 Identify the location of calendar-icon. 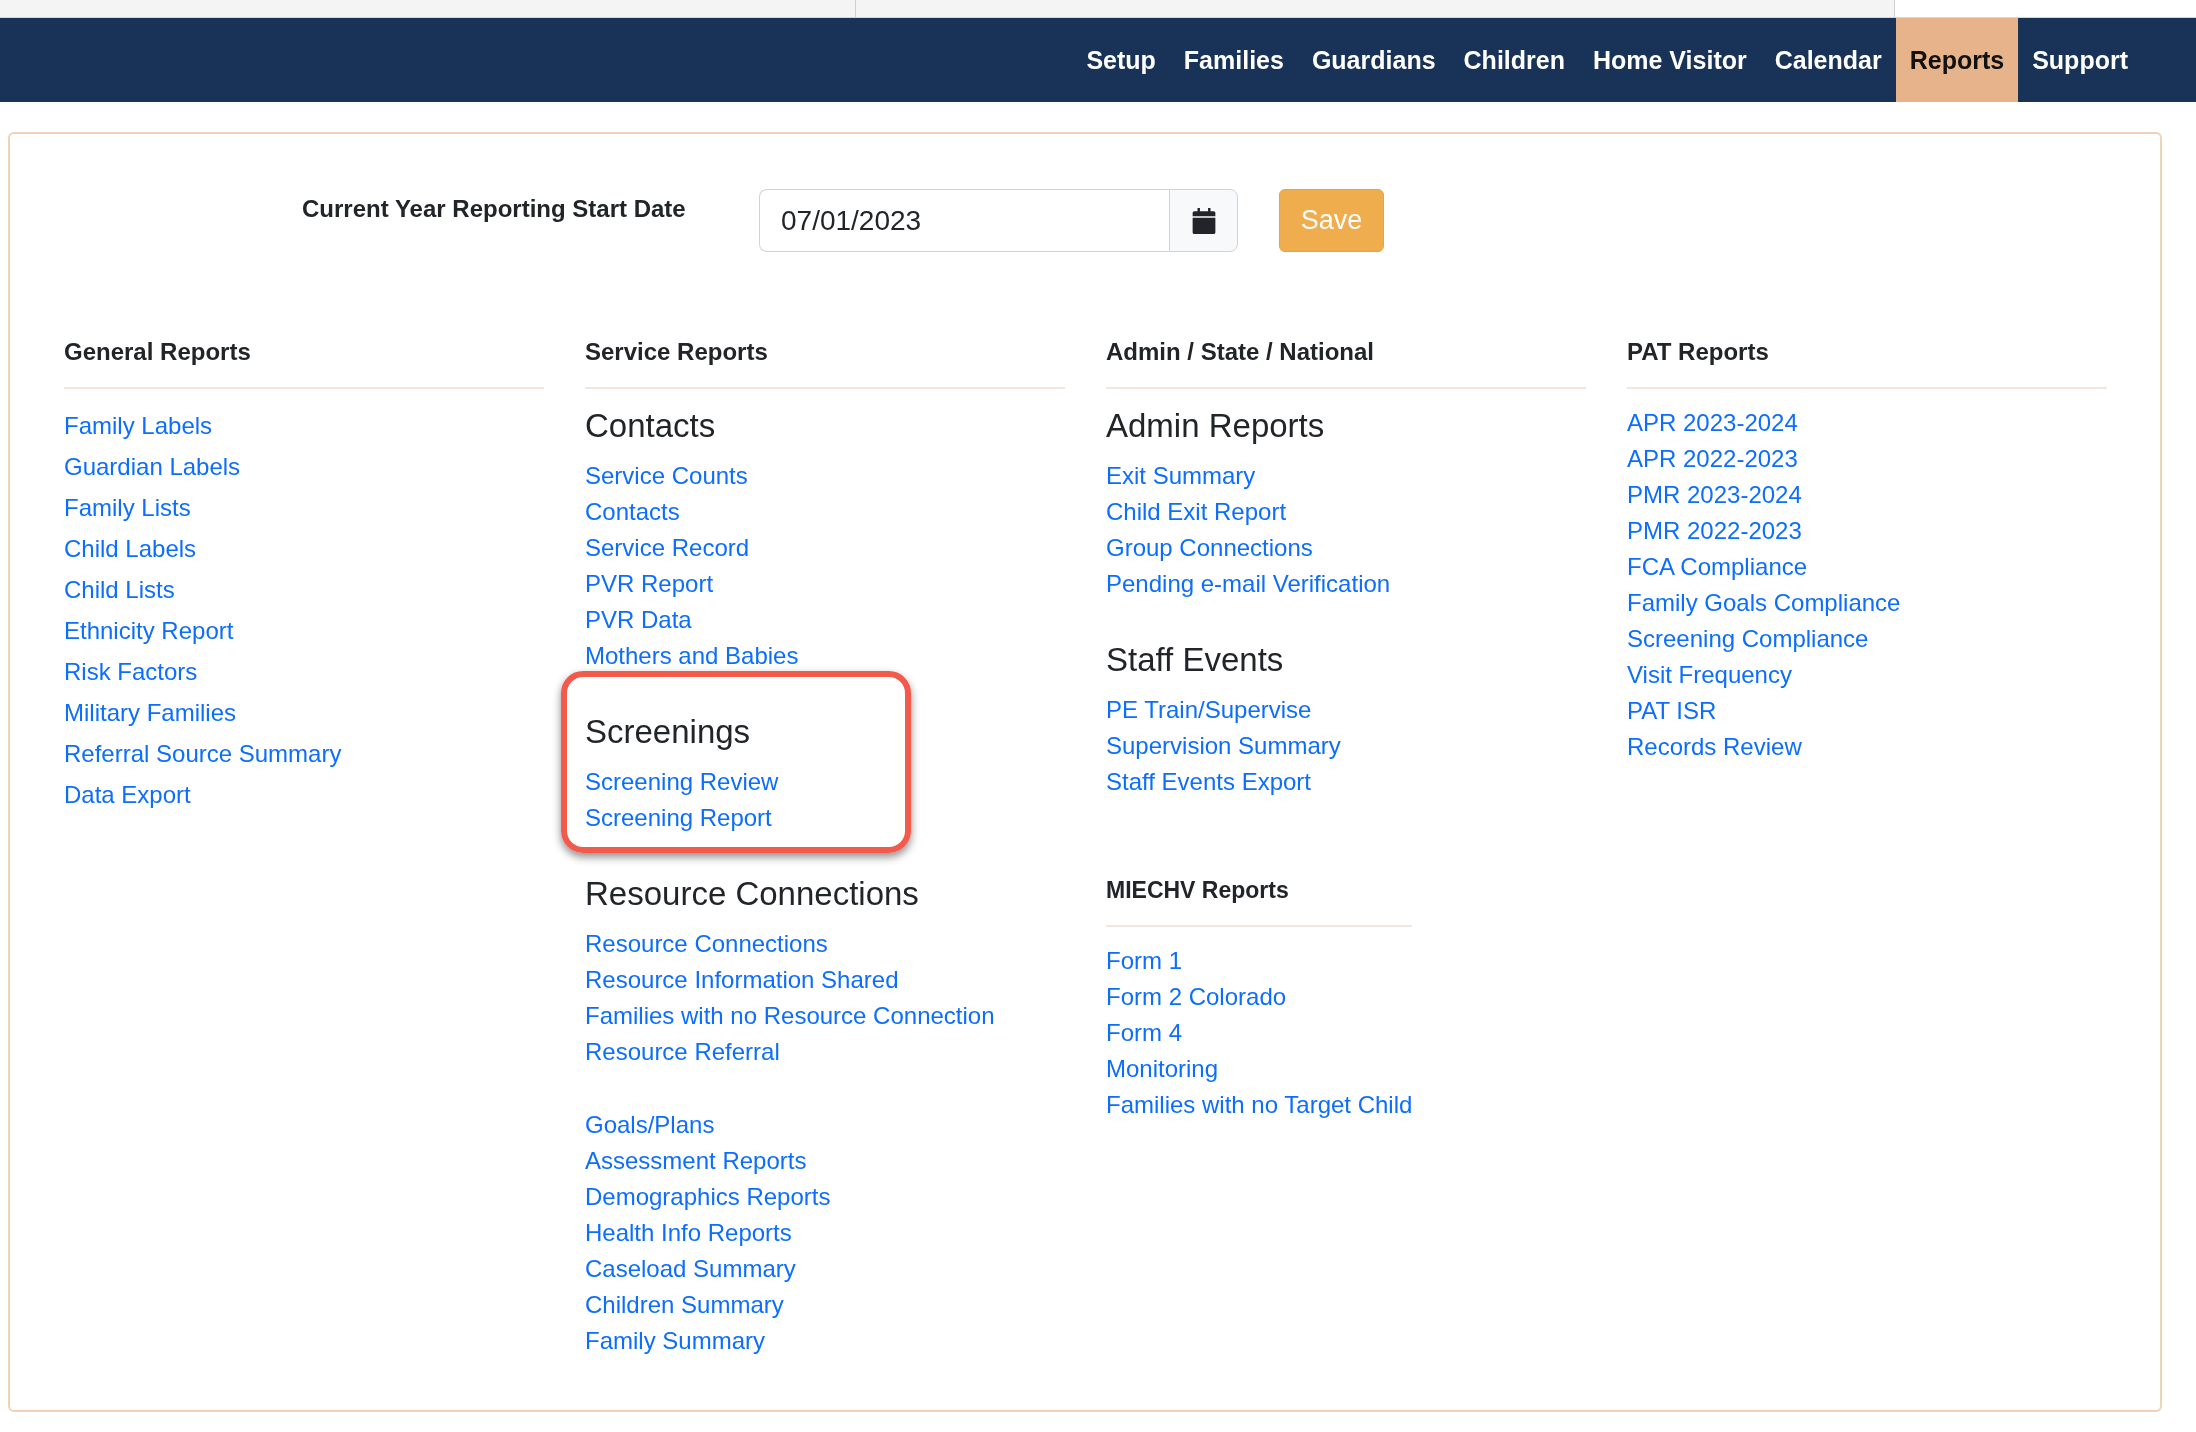
(1203, 220).